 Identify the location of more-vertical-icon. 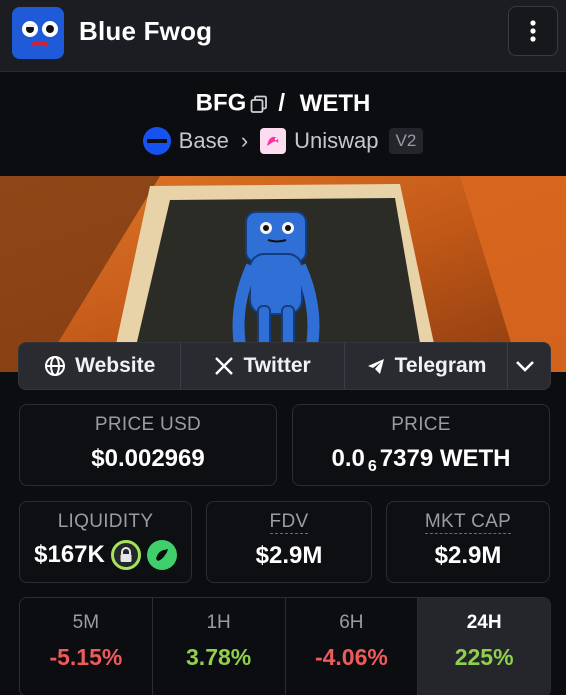
(533, 31).